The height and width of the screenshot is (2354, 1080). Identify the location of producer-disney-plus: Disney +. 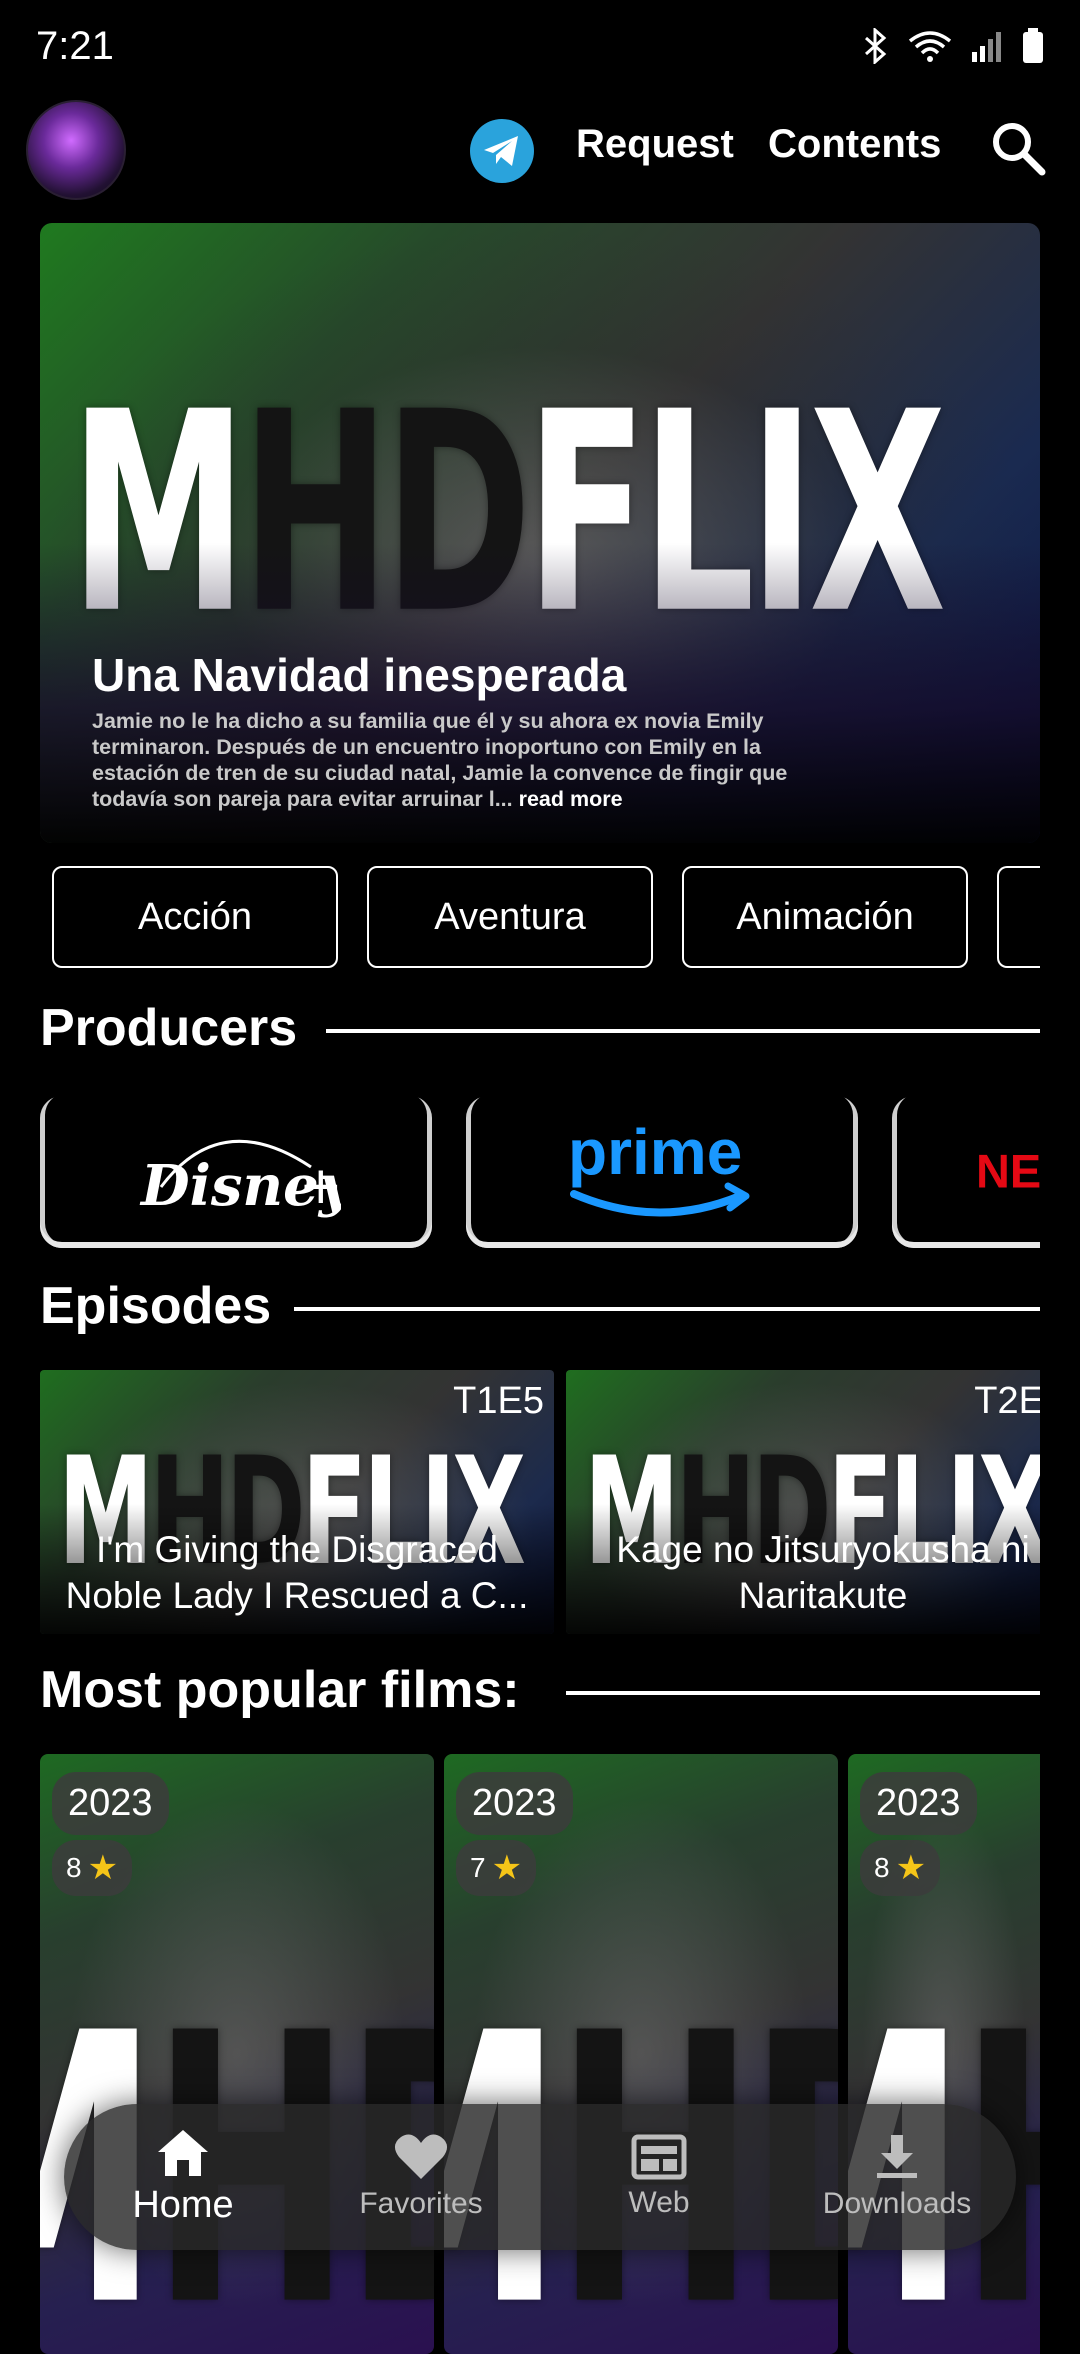
(236, 1172).